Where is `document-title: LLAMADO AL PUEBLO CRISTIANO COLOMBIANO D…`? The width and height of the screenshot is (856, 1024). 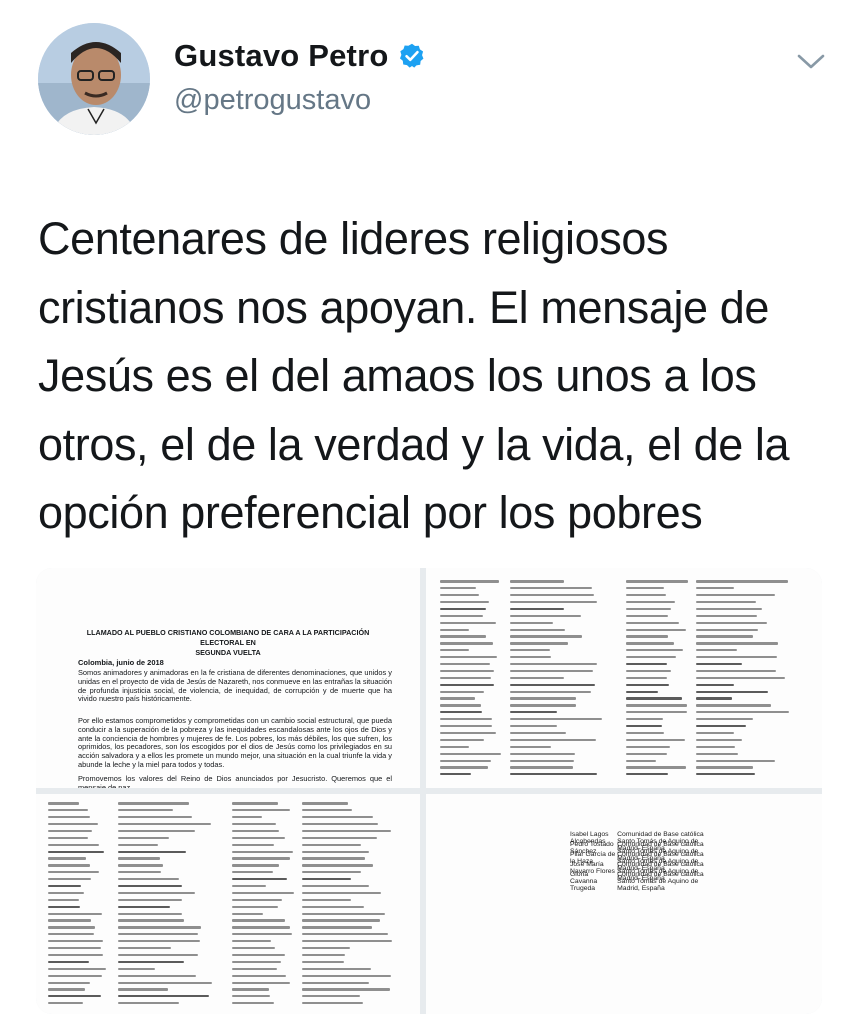
document-title: LLAMADO AL PUEBLO CRISTIANO COLOMBIANO D… is located at coordinates (228, 643).